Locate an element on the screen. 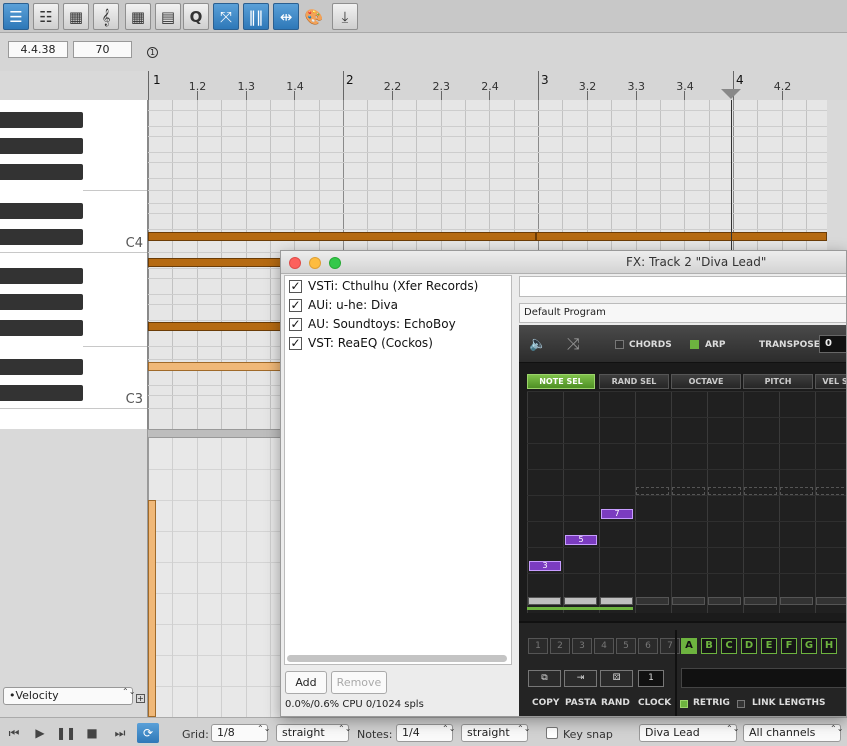 The image size is (847, 746). split-icon: ⇹ is located at coordinates (286, 16).